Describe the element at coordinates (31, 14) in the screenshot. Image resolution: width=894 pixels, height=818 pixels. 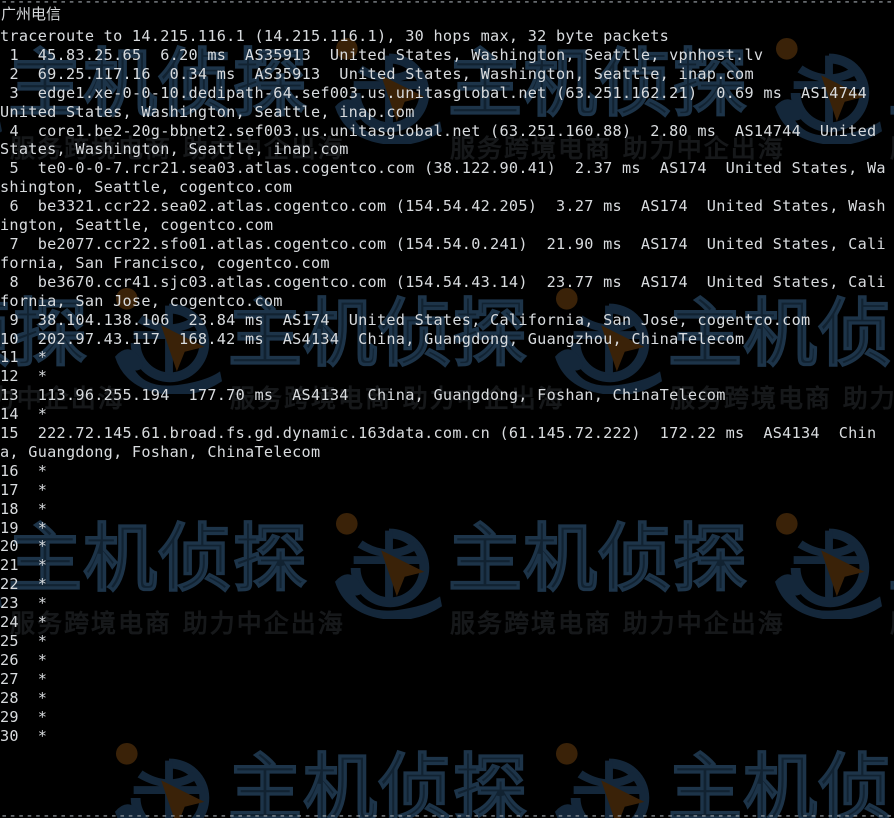
I see `node-label: 广州电信` at that location.